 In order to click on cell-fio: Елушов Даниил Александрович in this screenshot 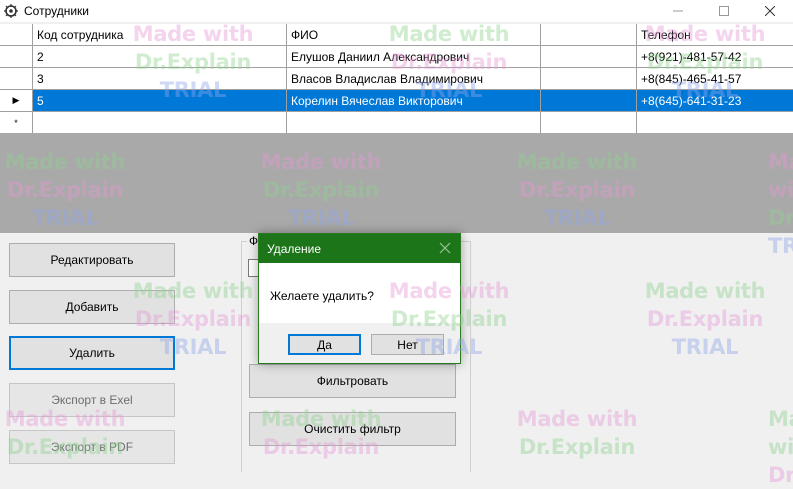, I will do `click(414, 57)`.